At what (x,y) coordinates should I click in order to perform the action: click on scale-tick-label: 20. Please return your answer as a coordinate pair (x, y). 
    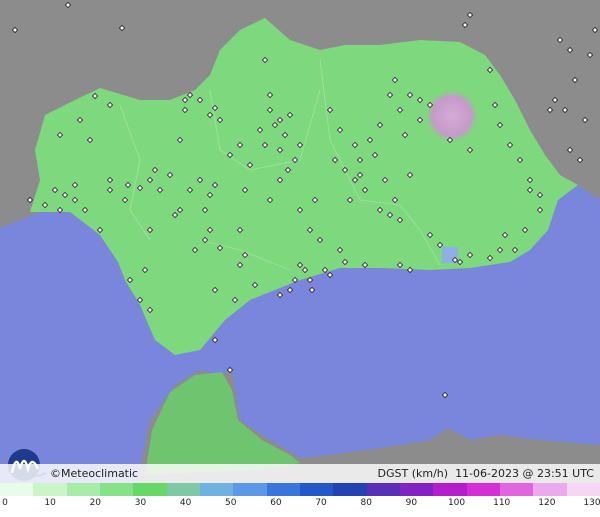
    Looking at the image, I should click on (95, 503).